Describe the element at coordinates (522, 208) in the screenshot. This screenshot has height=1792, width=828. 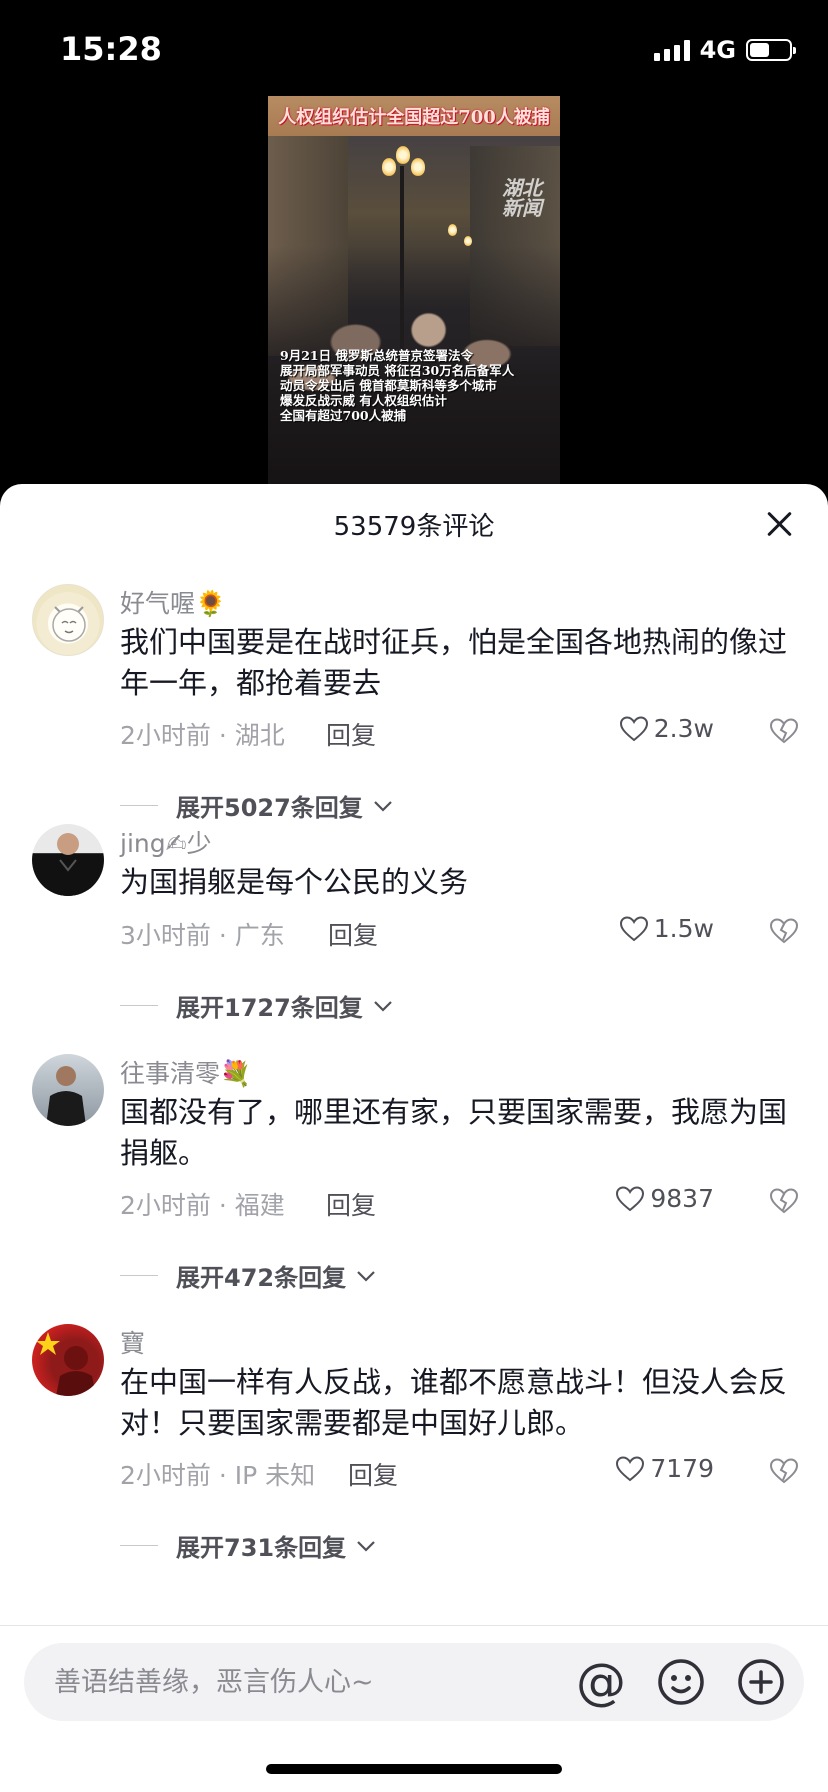
I see `watermark-line: 新闻` at that location.